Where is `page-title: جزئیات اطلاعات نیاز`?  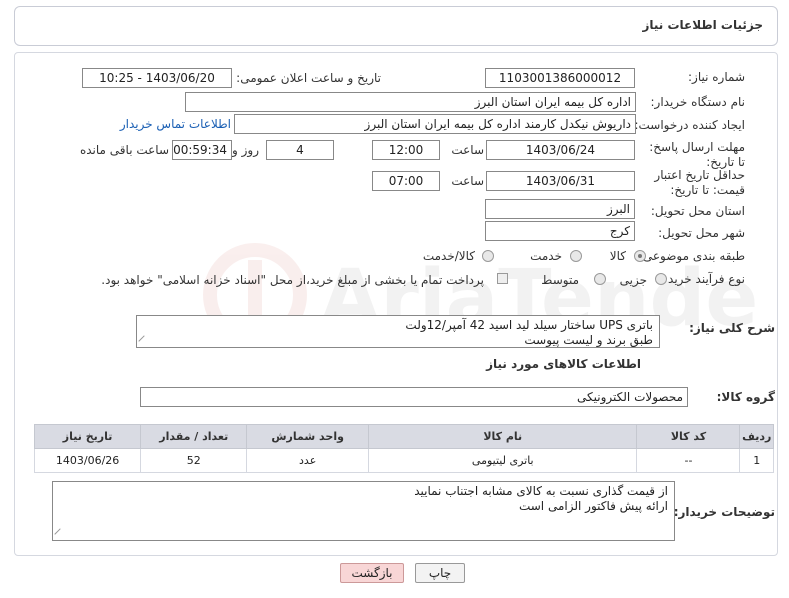
page-title: جزئیات اطلاعات نیاز is located at coordinates (702, 25).